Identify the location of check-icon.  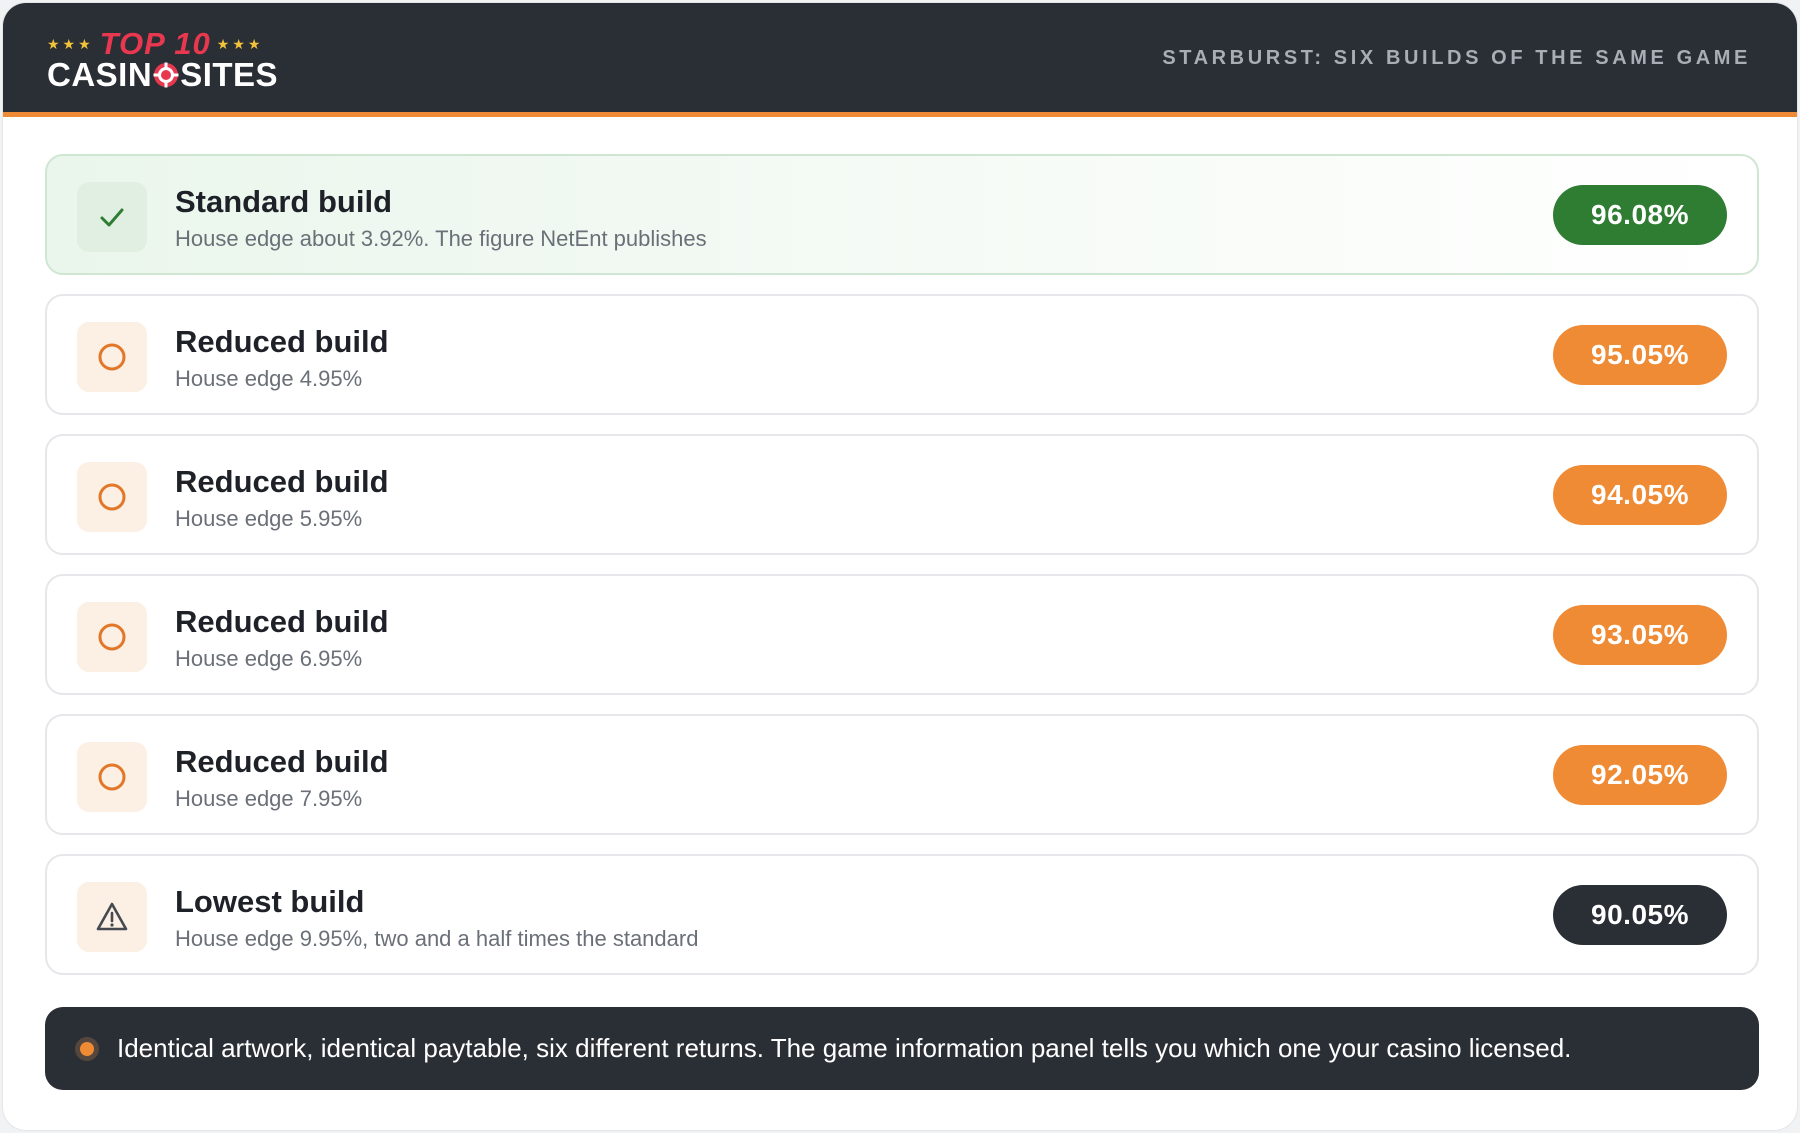
(112, 217).